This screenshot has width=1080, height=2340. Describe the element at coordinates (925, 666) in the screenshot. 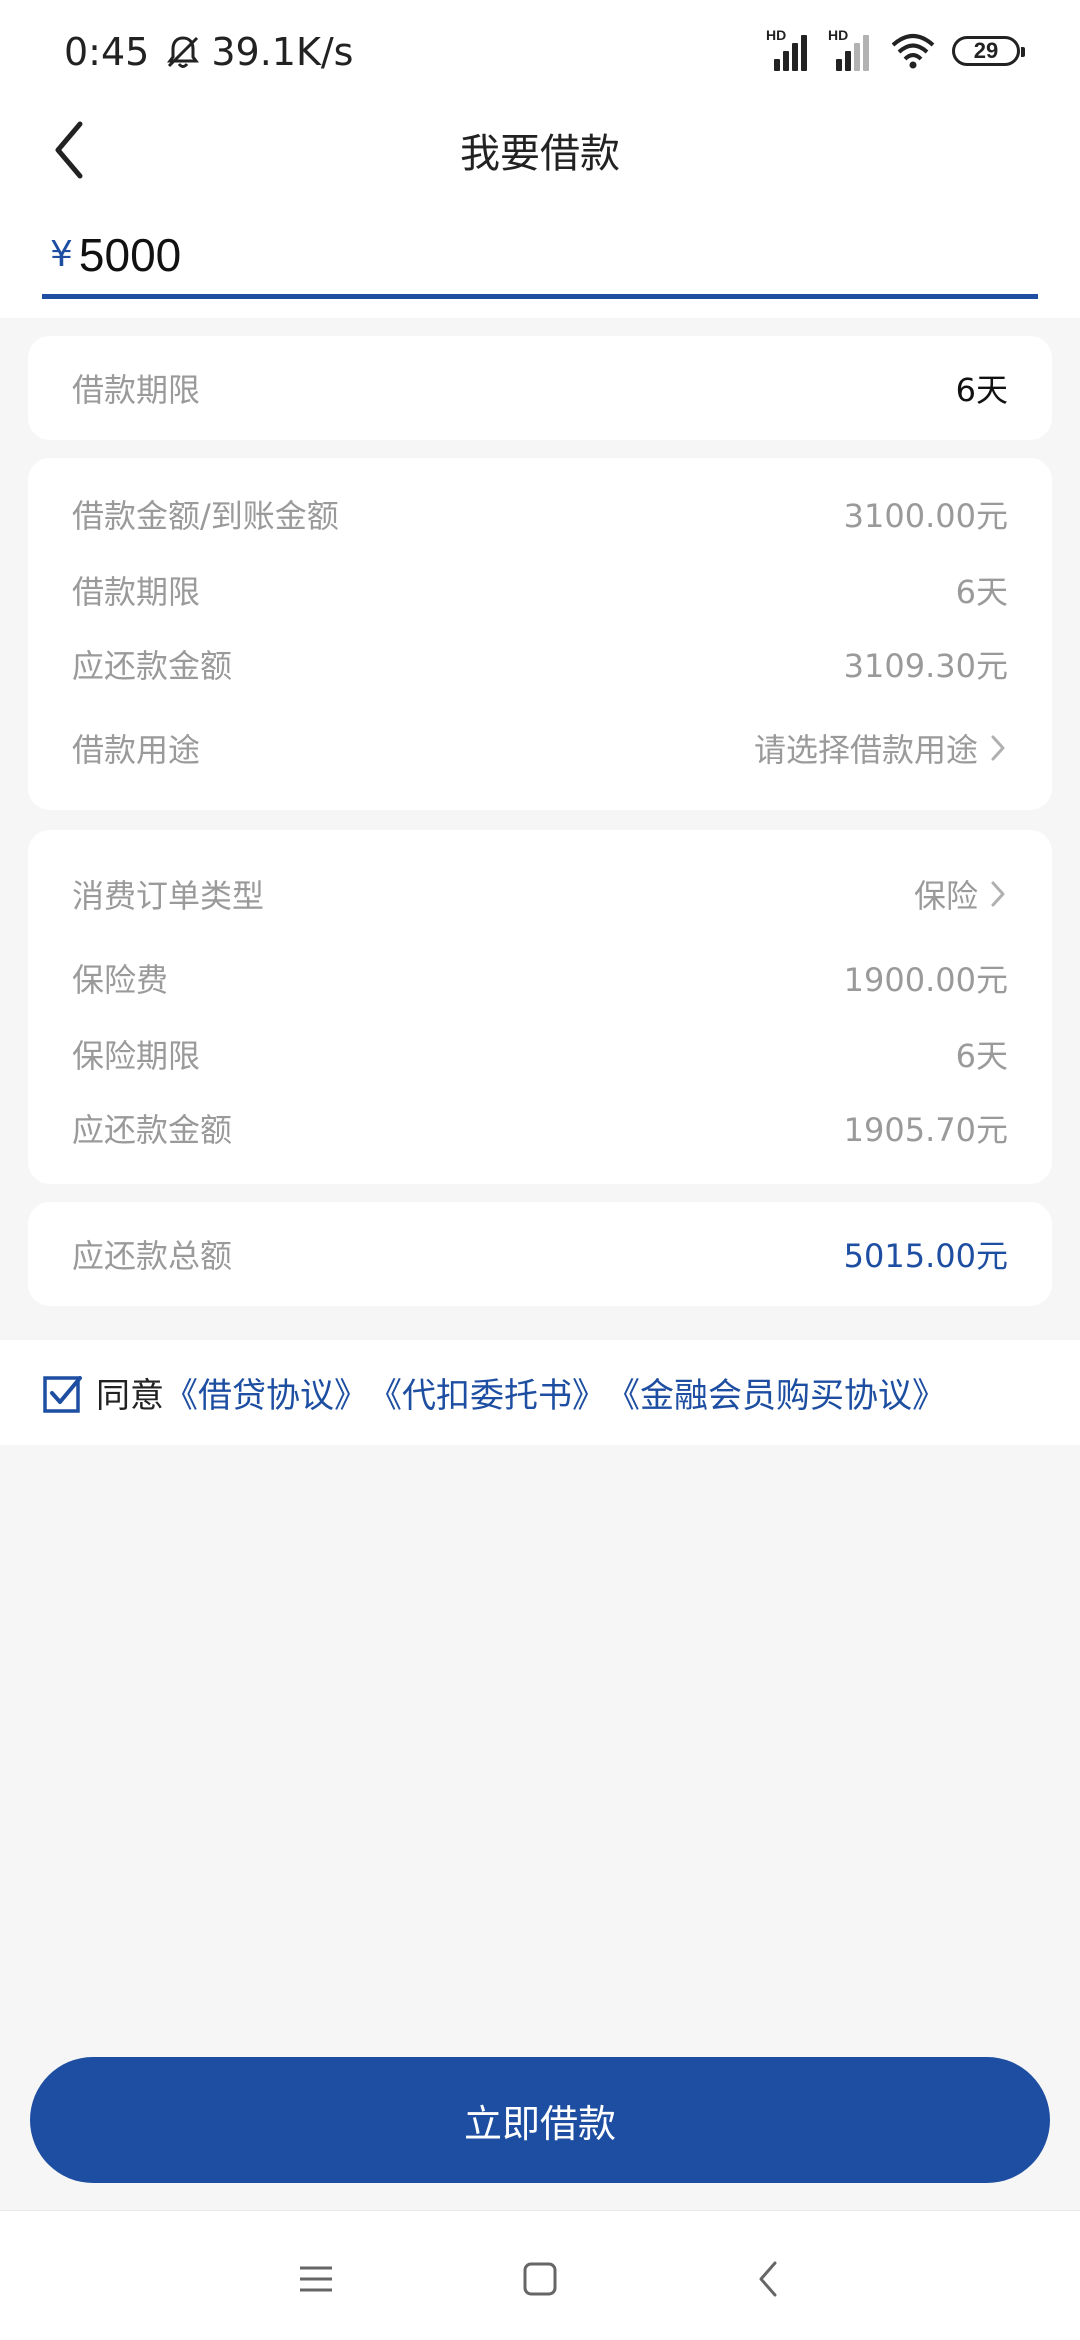

I see `row-value: 3109.30元` at that location.